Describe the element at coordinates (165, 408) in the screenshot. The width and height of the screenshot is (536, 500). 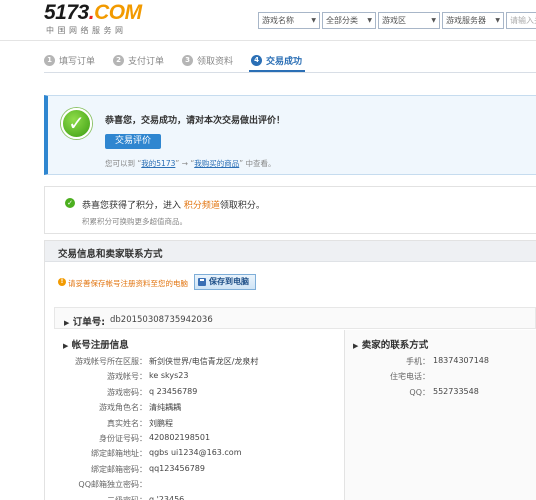
I see `account-field-value: 清纯耦耦` at that location.